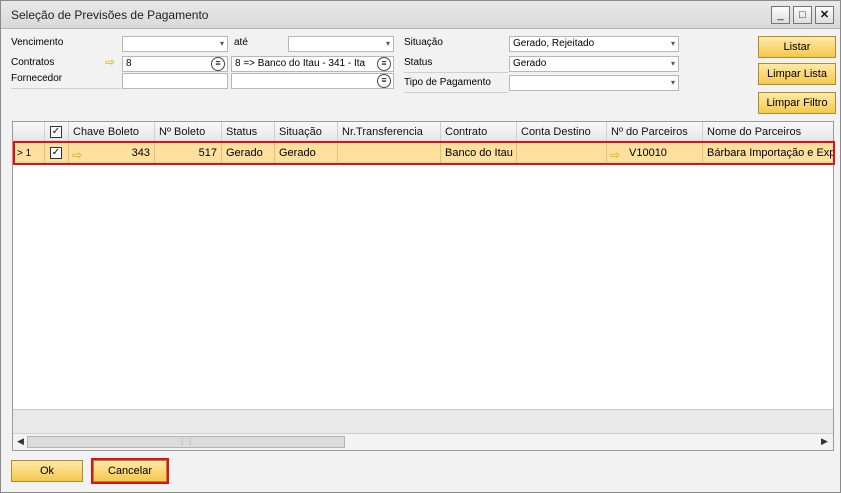  What do you see at coordinates (241, 42) in the screenshot?
I see `ate-label: até` at bounding box center [241, 42].